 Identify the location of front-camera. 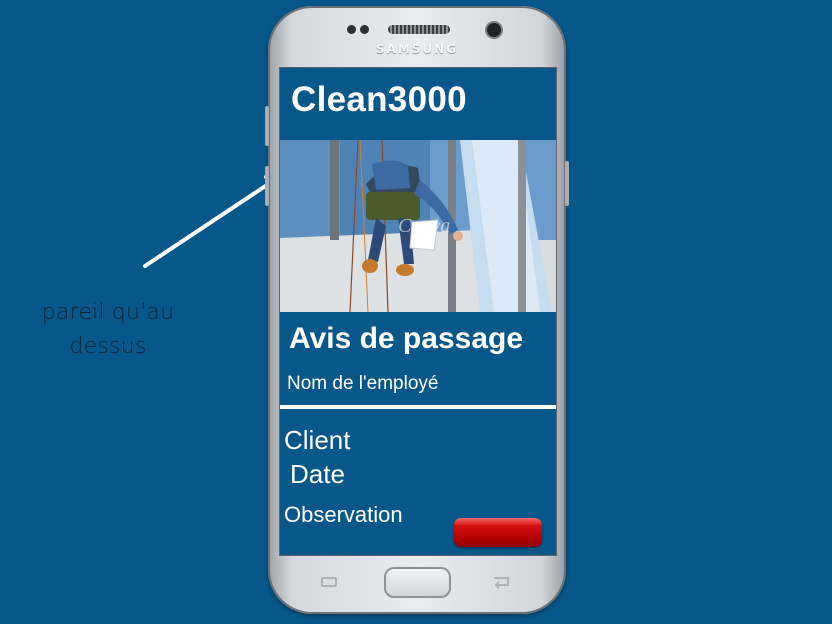
(494, 30).